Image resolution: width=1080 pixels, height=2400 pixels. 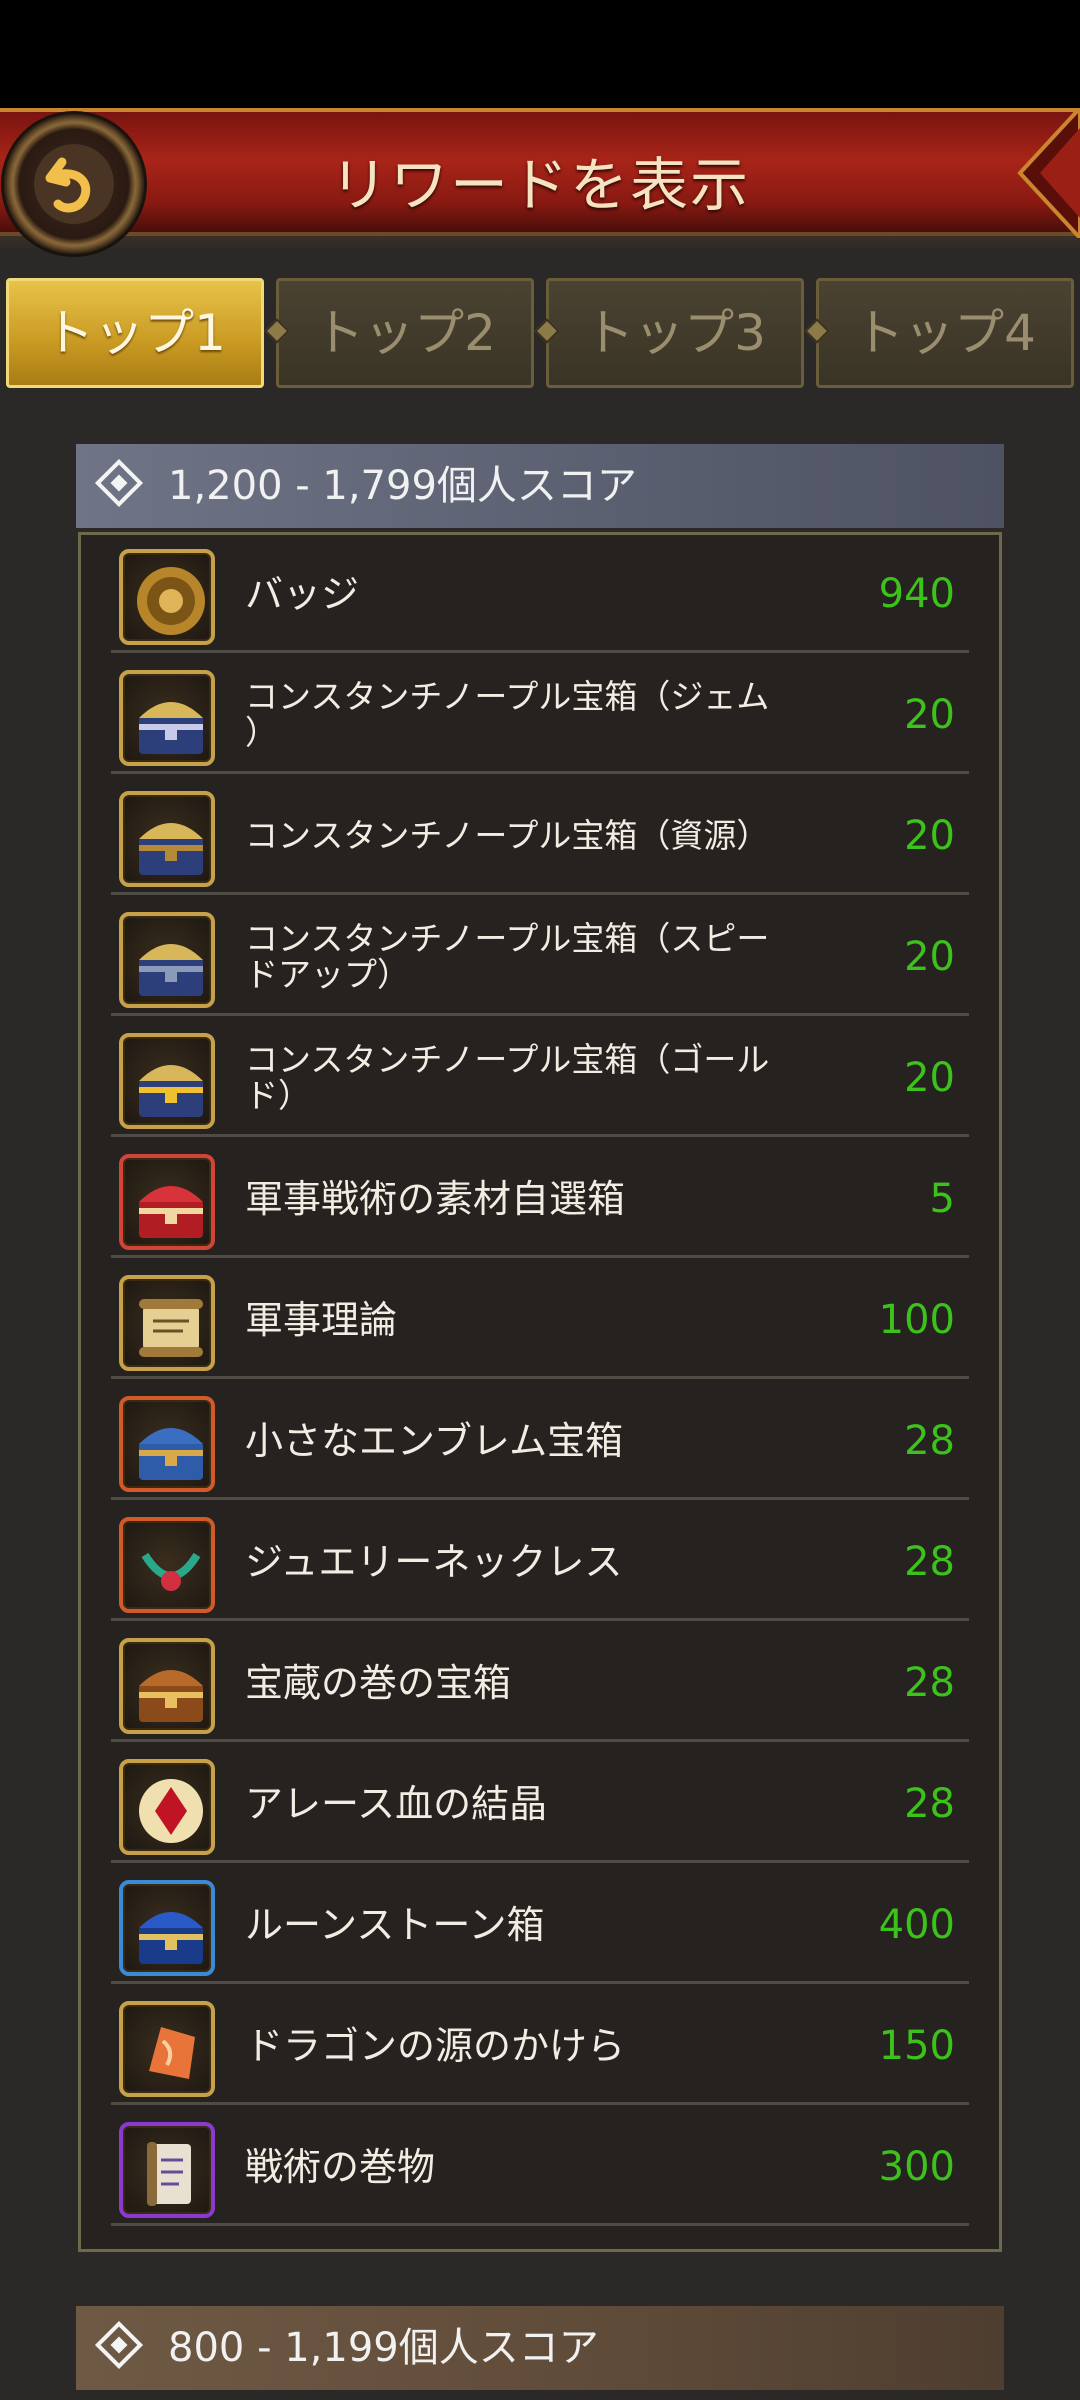 What do you see at coordinates (167, 1565) in the screenshot?
I see `necklace-icon` at bounding box center [167, 1565].